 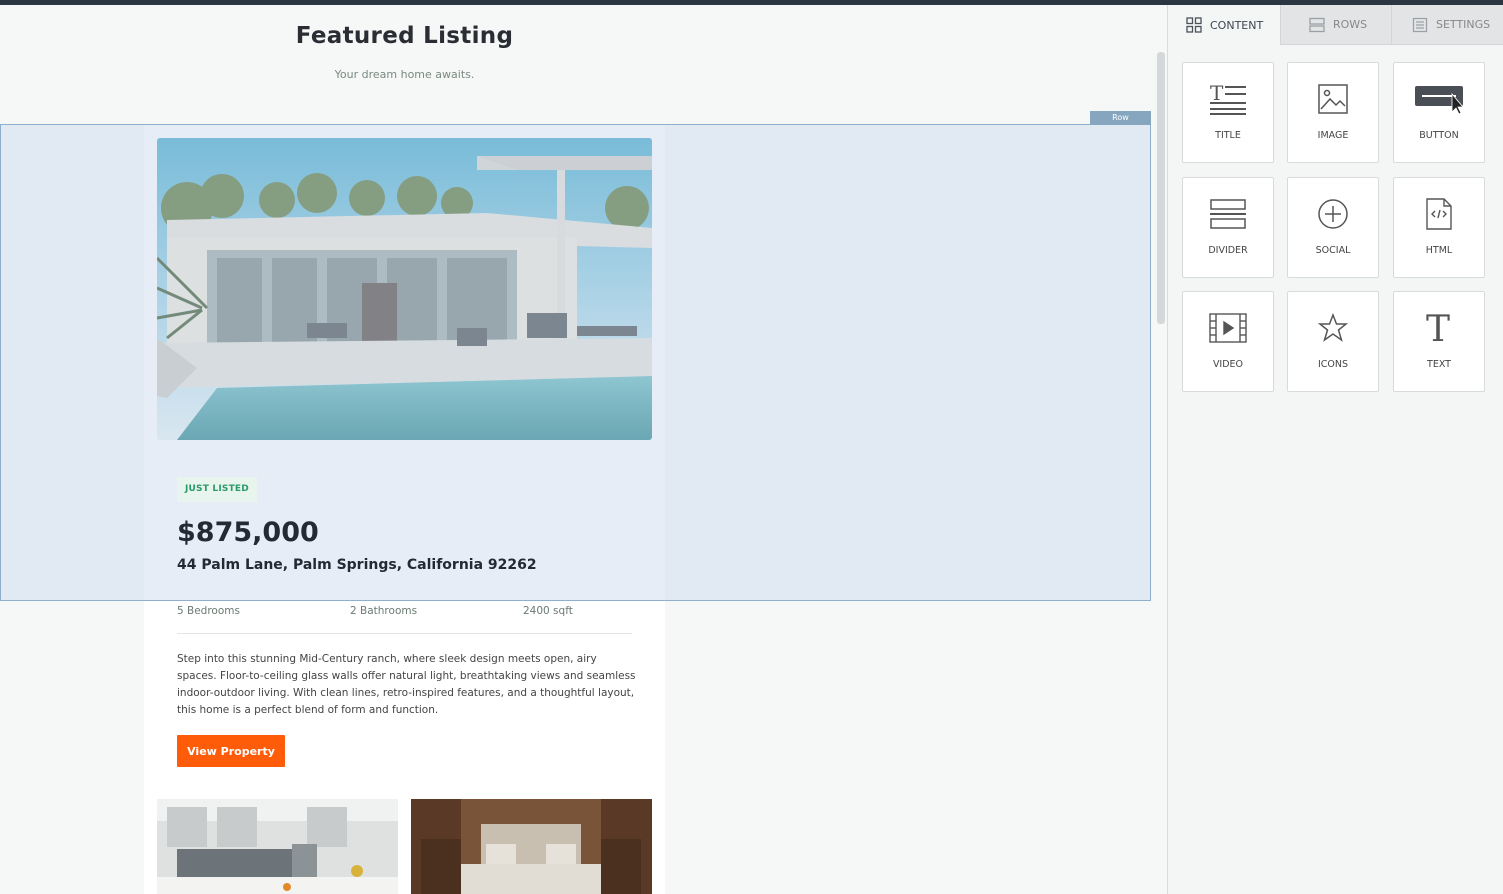 What do you see at coordinates (1439, 364) in the screenshot?
I see `block-label: TEXT` at bounding box center [1439, 364].